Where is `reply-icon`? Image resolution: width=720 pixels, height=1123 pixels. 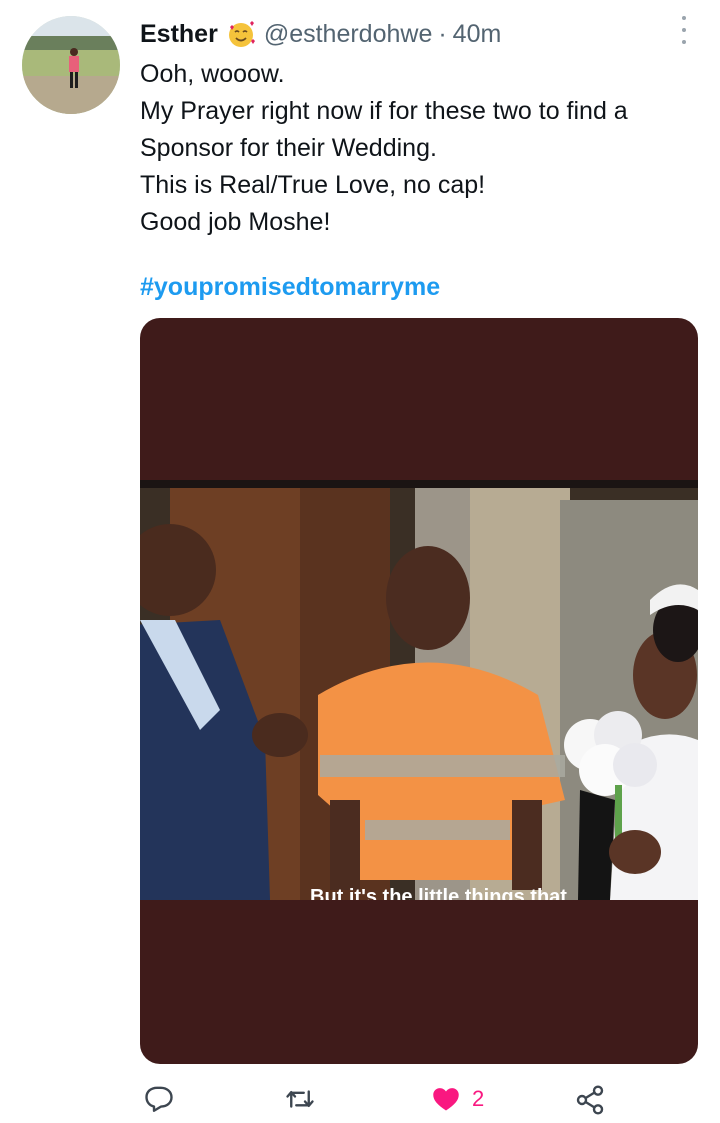 reply-icon is located at coordinates (159, 1099).